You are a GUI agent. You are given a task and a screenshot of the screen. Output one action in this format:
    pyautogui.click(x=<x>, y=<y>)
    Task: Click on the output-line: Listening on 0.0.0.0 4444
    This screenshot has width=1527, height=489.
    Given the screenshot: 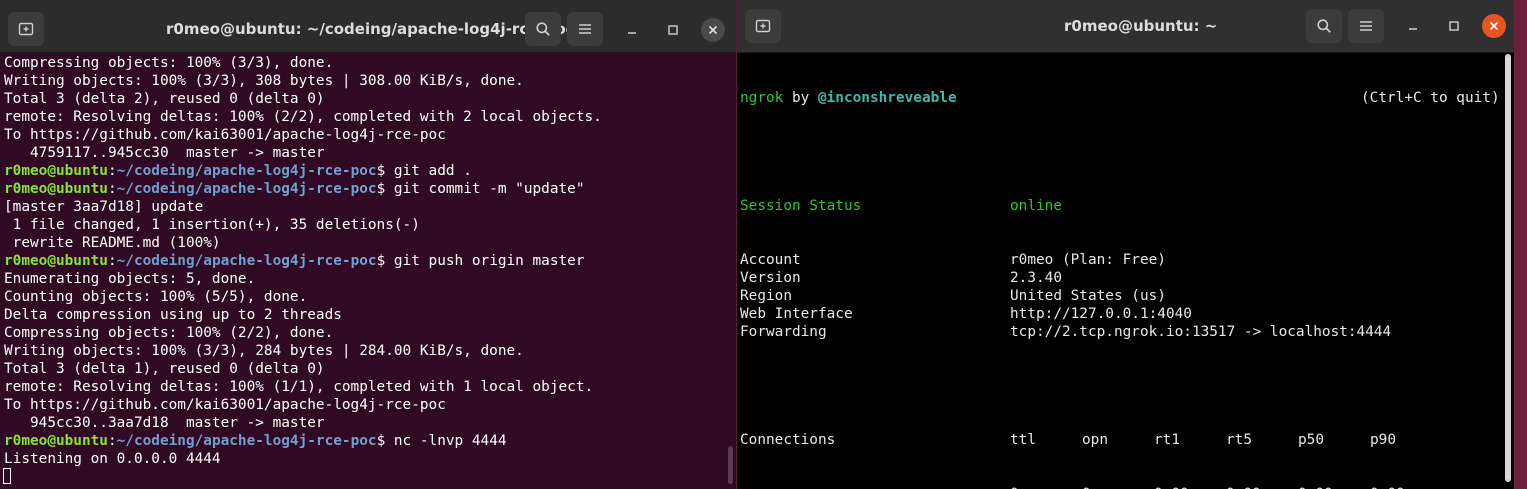 What is the action you would take?
    pyautogui.click(x=112, y=459)
    